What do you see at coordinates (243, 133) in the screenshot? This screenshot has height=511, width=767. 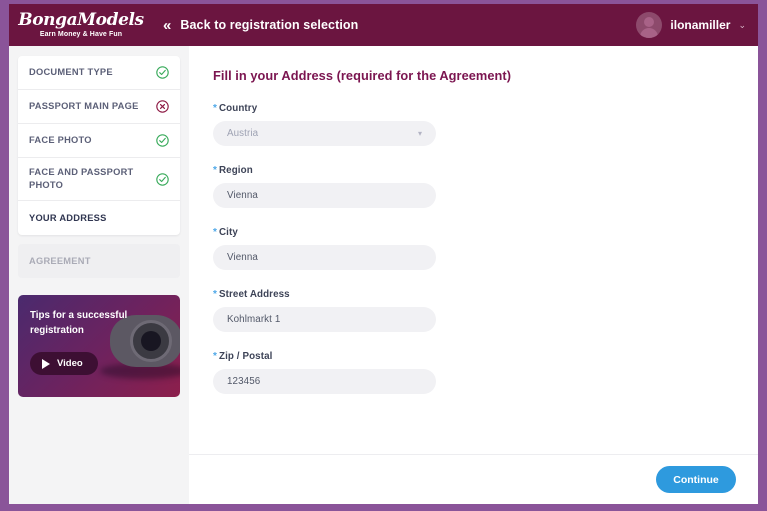 I see `country-value: Austria` at bounding box center [243, 133].